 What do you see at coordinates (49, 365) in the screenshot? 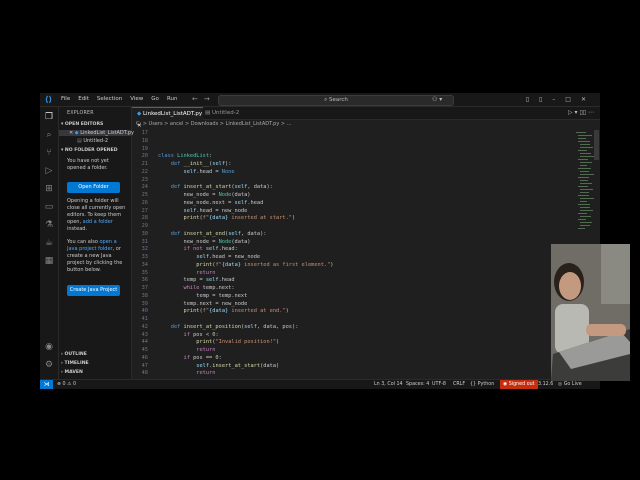
I see `settings-gear-icon: ⚙` at bounding box center [49, 365].